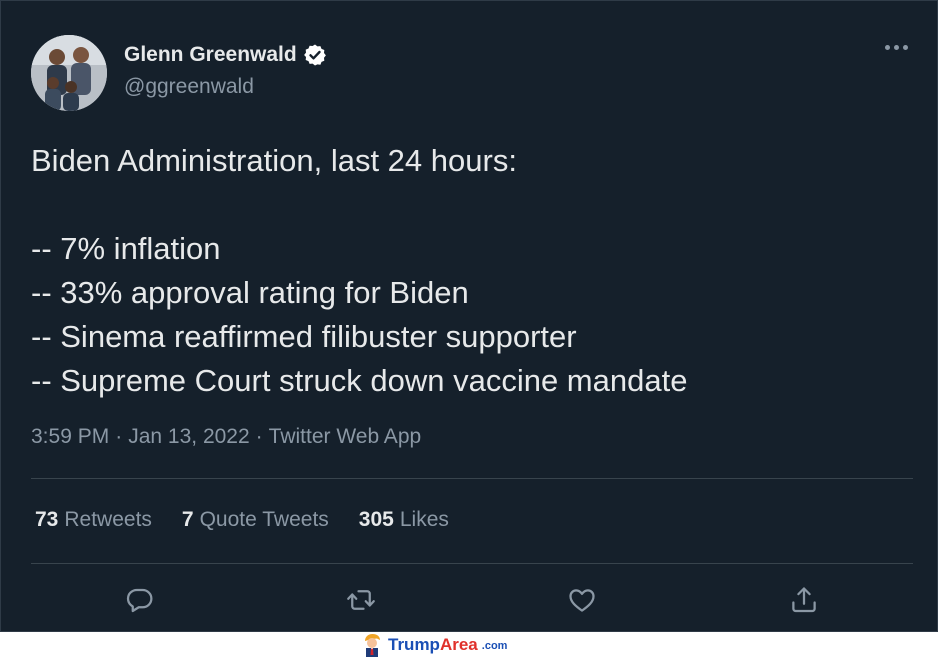 This screenshot has width=940, height=657. Describe the element at coordinates (345, 437) in the screenshot. I see `tweet-source: Twitter Web App` at that location.